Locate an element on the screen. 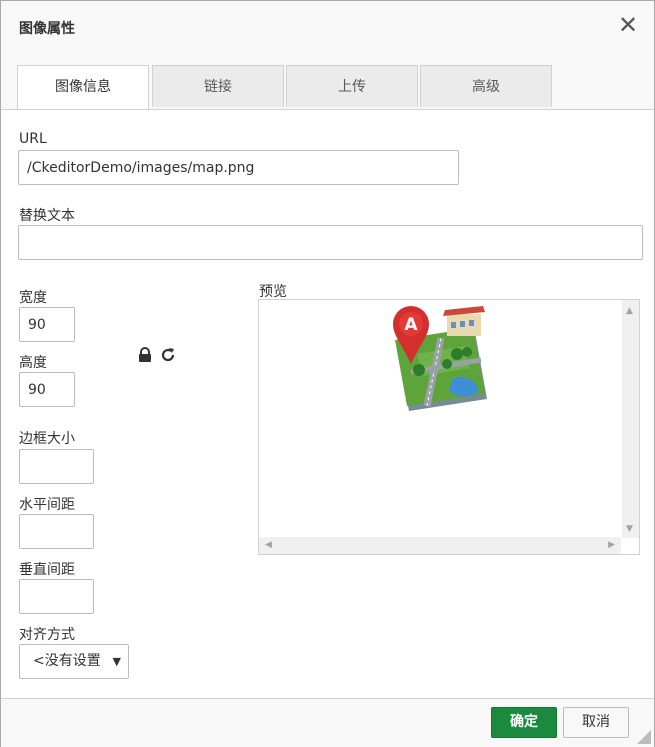 The height and width of the screenshot is (747, 655). border-label: 边框大小 is located at coordinates (47, 439).